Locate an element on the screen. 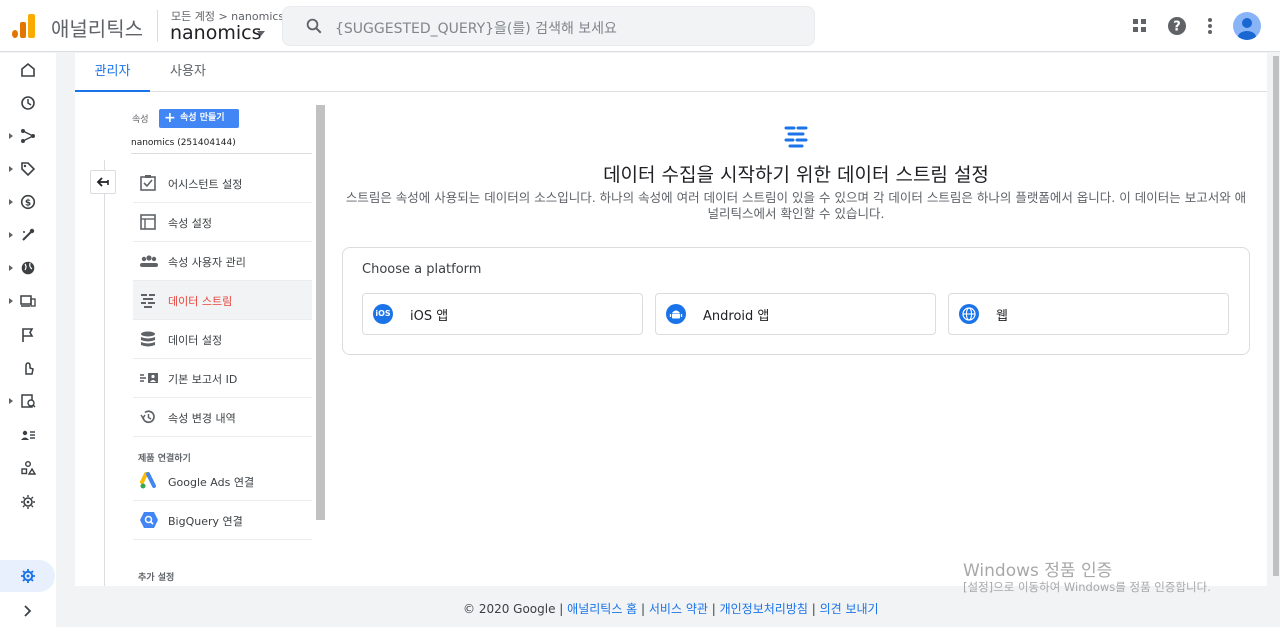  menu-data-streams: 데이터 스트림 is located at coordinates (222, 300).